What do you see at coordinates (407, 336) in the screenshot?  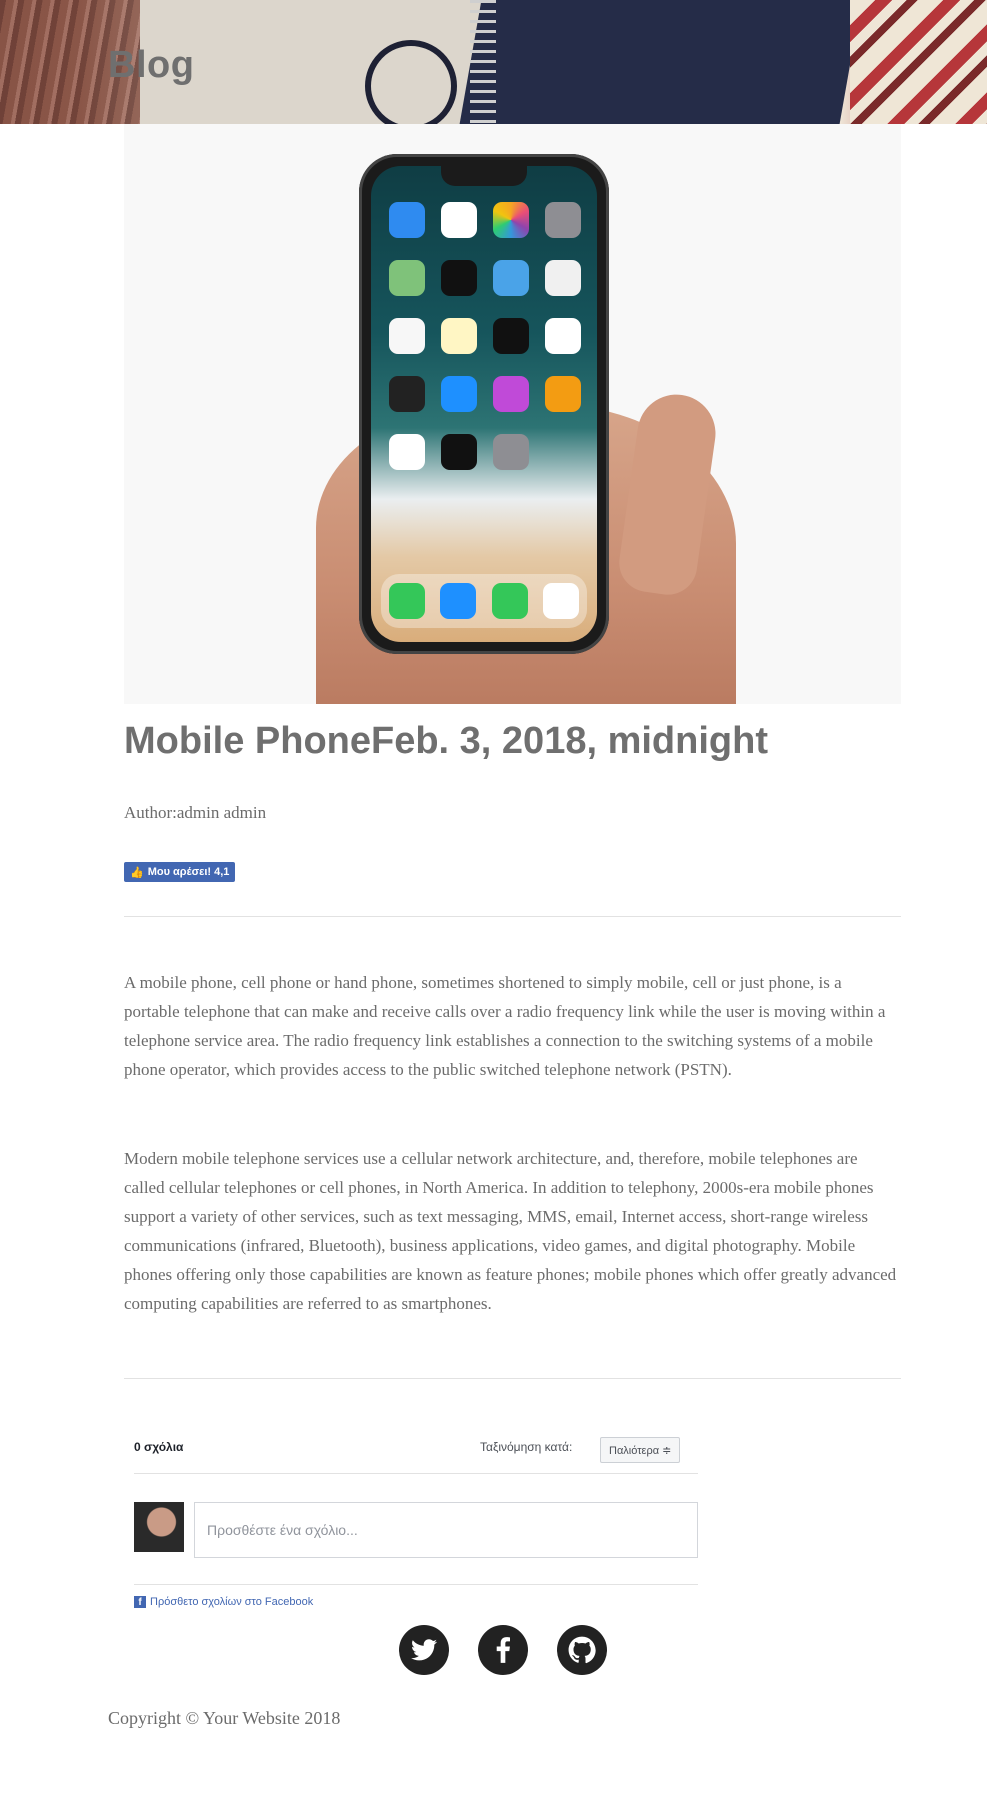 I see `home-app-icon` at bounding box center [407, 336].